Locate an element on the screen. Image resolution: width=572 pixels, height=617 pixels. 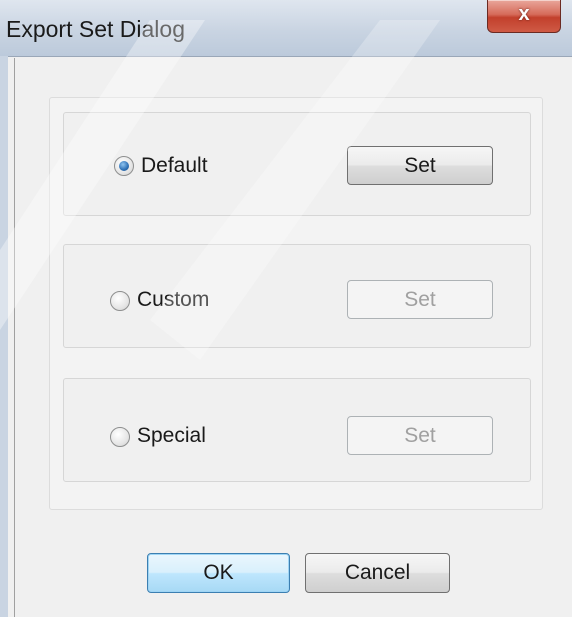
set-button-default: Set is located at coordinates (420, 165).